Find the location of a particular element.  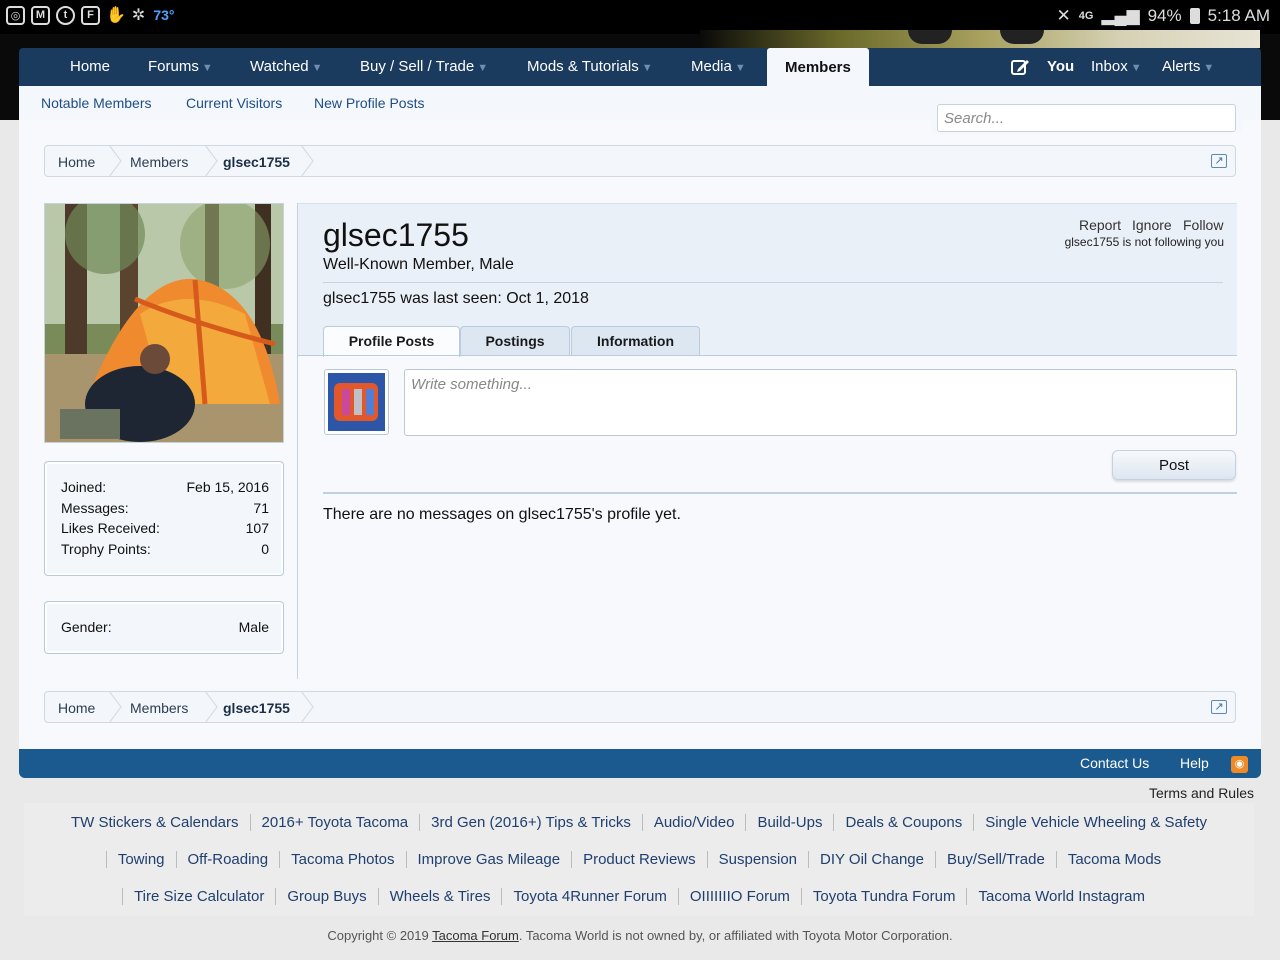

stat-trophy-points: Trophy Points: 0 is located at coordinates (165, 549).